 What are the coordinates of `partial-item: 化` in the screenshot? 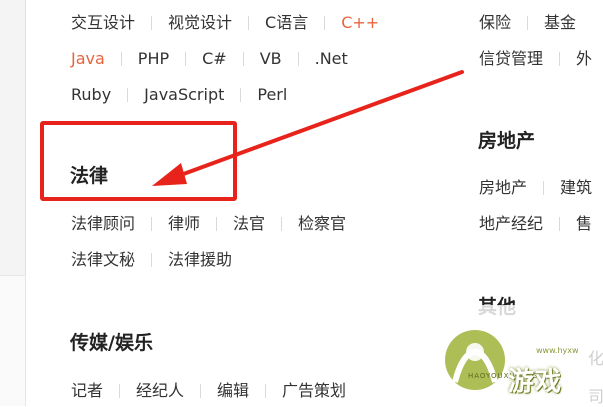 It's located at (595, 358).